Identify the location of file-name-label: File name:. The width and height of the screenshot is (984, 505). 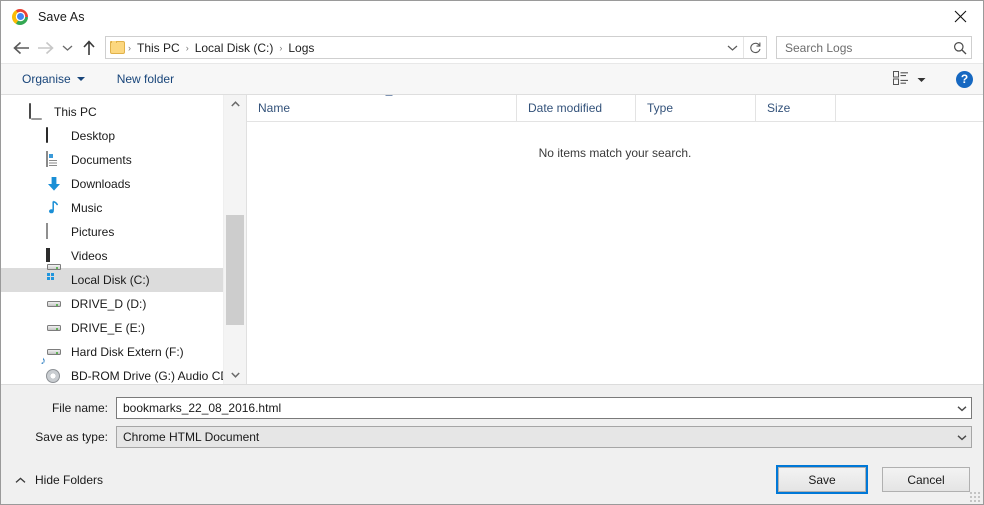
(79, 408).